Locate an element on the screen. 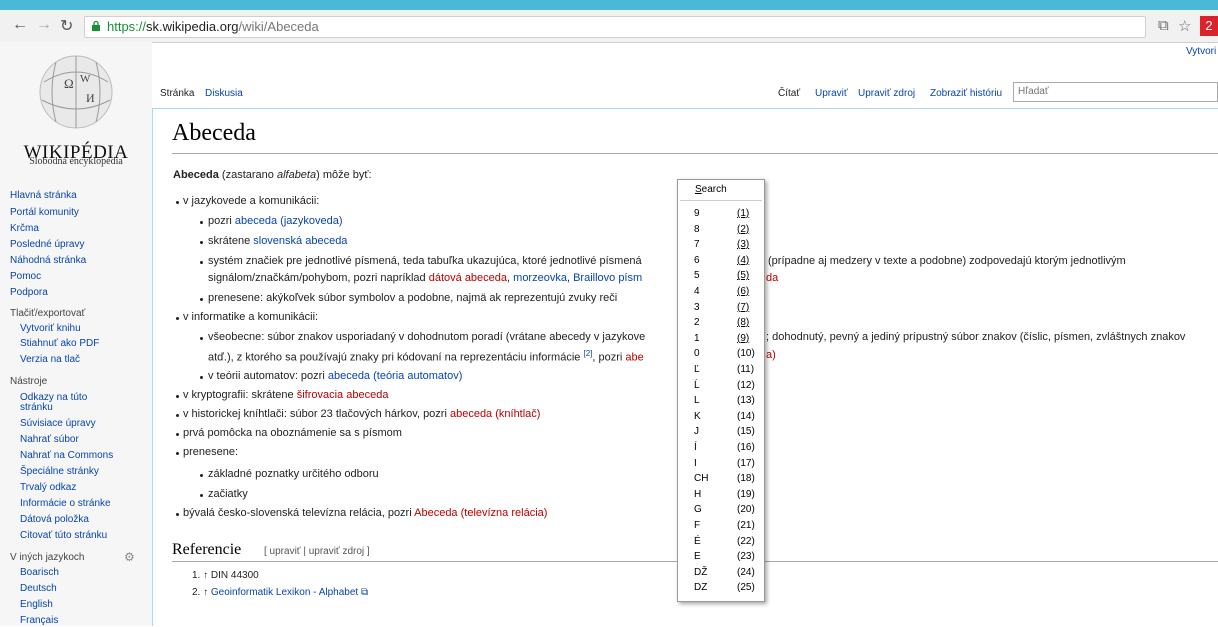 The image size is (1218, 627). sidebar-item-help: Pomoc is located at coordinates (25, 277).